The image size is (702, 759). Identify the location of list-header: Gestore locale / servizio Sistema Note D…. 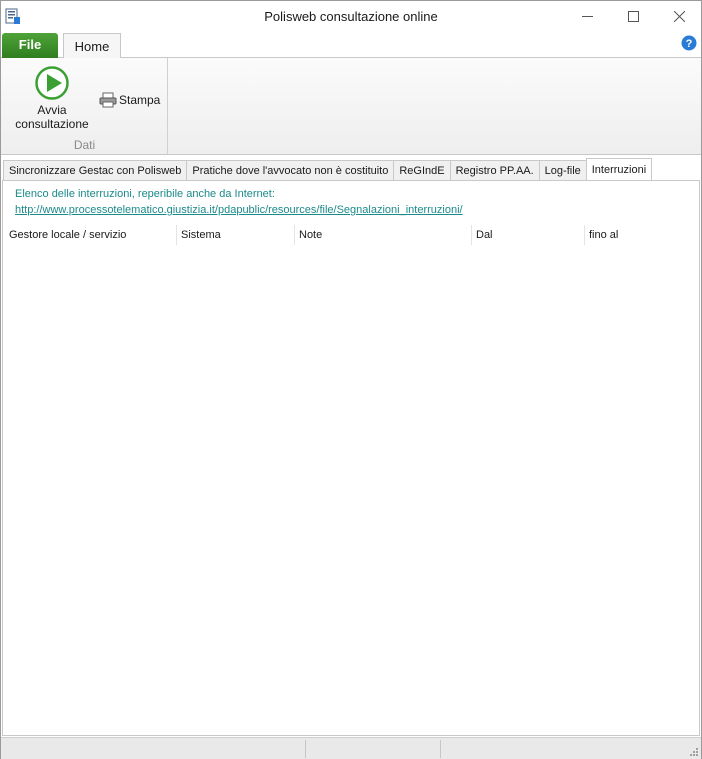
(352, 235).